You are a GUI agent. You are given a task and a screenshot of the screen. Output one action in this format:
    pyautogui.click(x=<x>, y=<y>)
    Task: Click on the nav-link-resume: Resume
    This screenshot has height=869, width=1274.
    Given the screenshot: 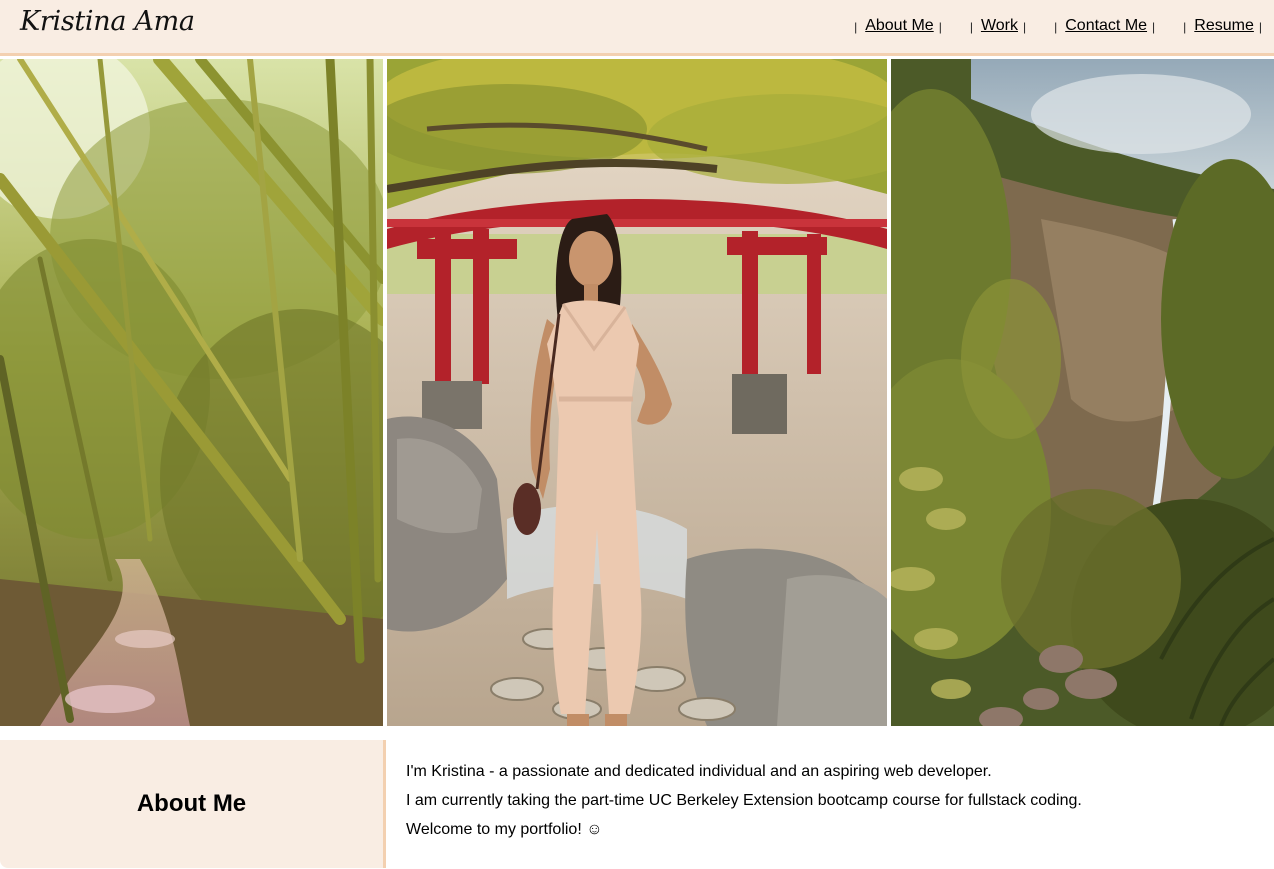 What is the action you would take?
    pyautogui.click(x=1224, y=26)
    